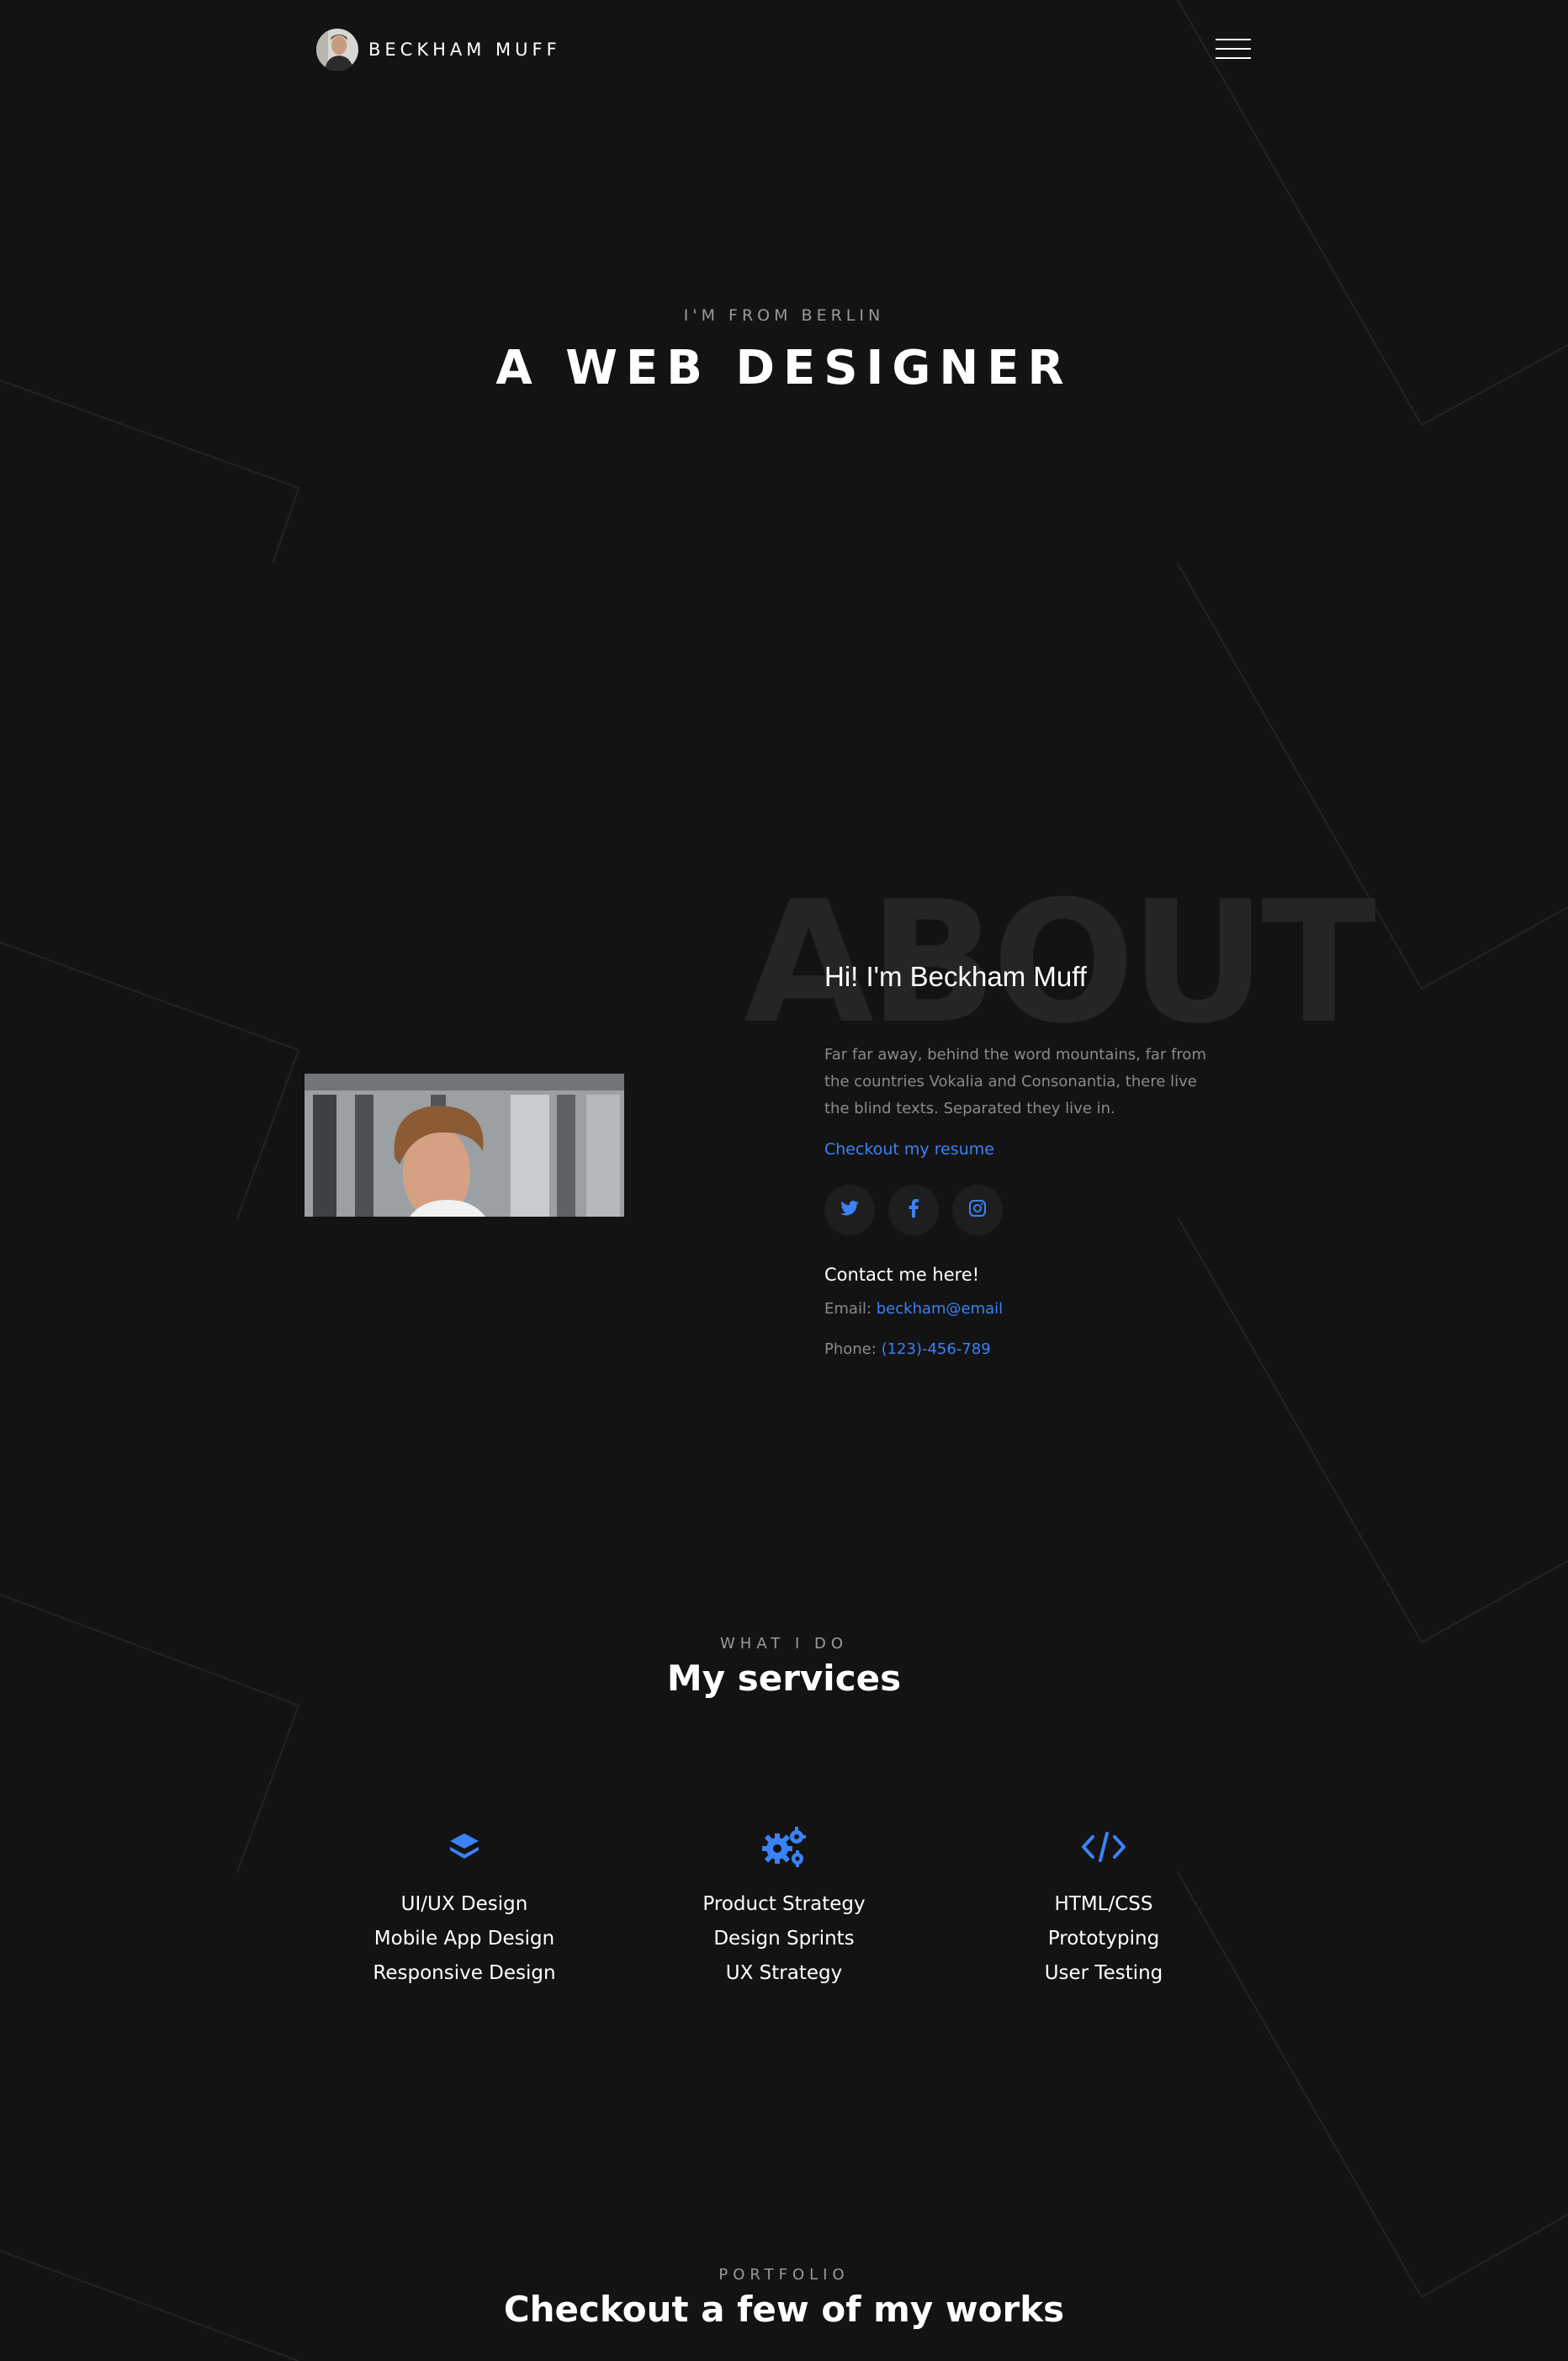  Describe the element at coordinates (955, 976) in the screenshot. I see `about-greeting: Hi! I'm Beckham Muff` at that location.